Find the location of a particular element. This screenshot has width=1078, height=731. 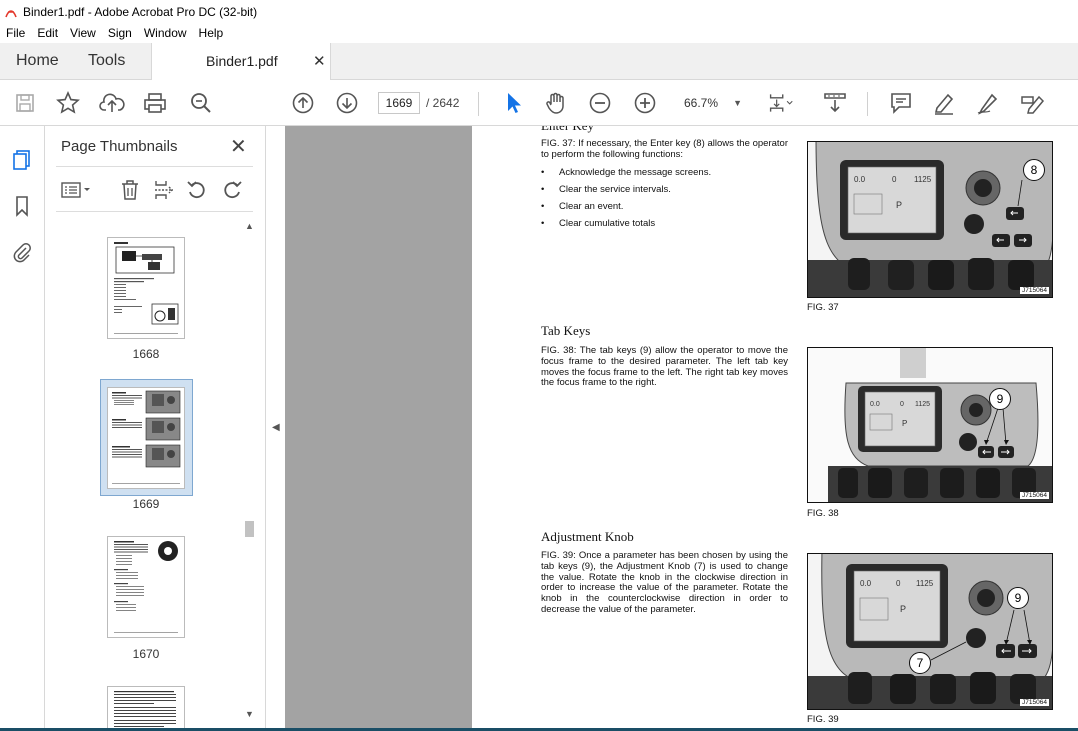

highlight-pen-icon is located at coordinates (944, 103).